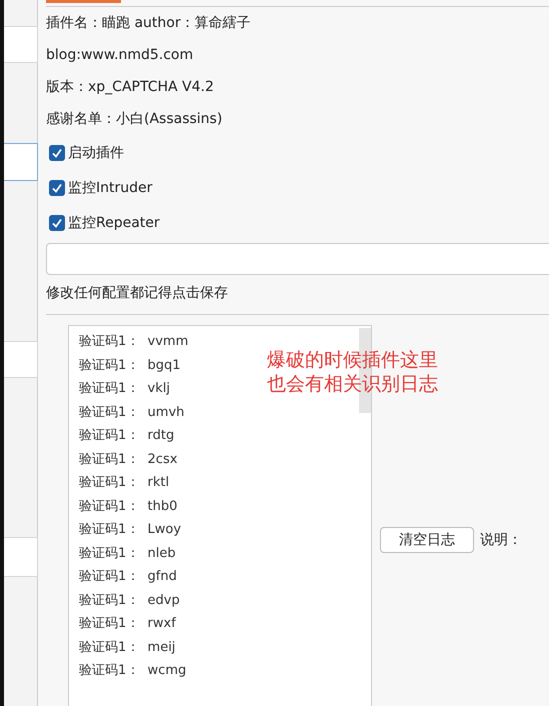 The height and width of the screenshot is (706, 549). What do you see at coordinates (114, 223) in the screenshot?
I see `checkbox-label: 监控Repeater` at bounding box center [114, 223].